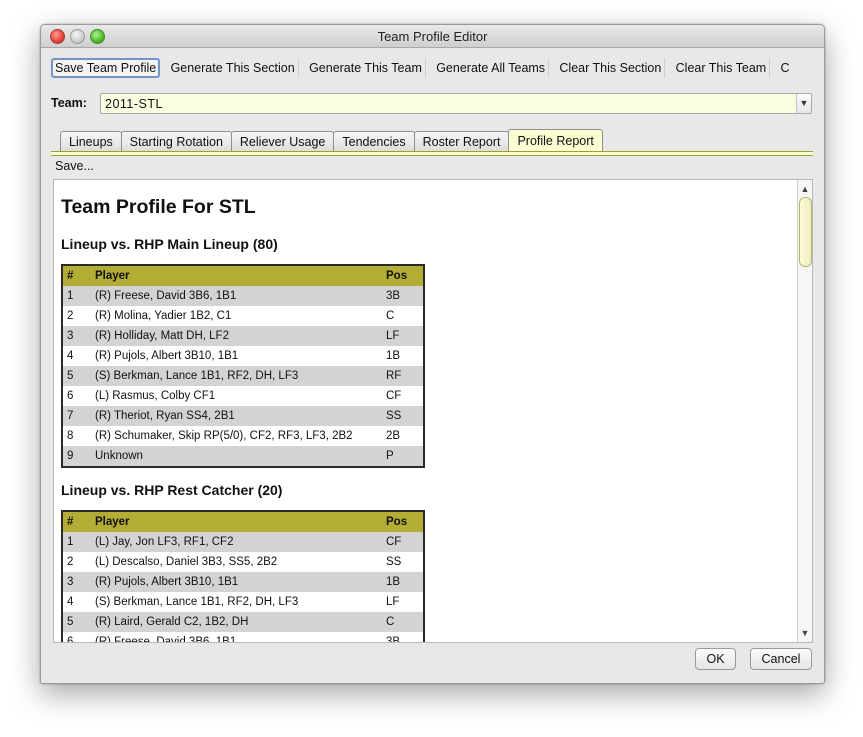  What do you see at coordinates (805, 633) in the screenshot?
I see `scroll-down-icon: ▼` at bounding box center [805, 633].